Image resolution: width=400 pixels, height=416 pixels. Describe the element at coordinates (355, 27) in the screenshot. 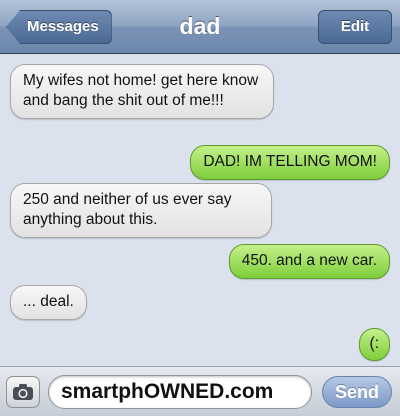

I see `edit-button: Edit` at that location.